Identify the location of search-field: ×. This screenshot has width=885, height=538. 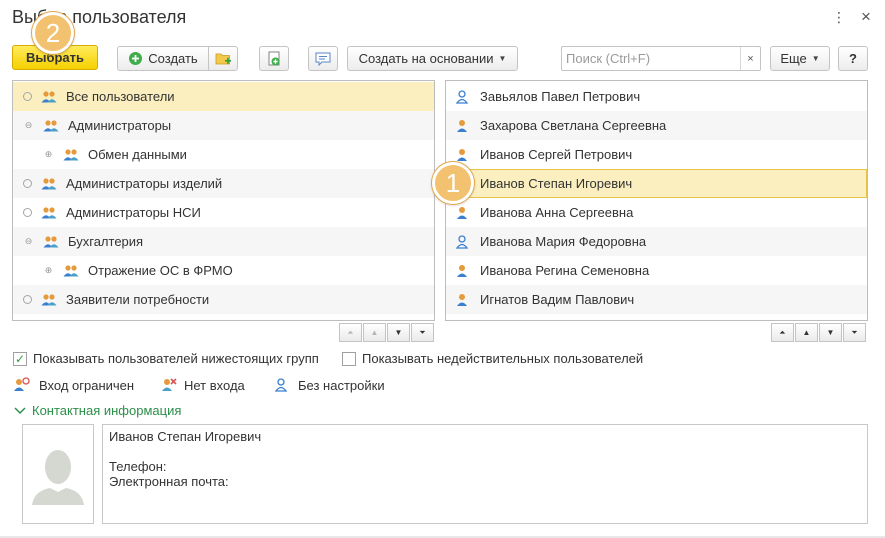
(661, 58).